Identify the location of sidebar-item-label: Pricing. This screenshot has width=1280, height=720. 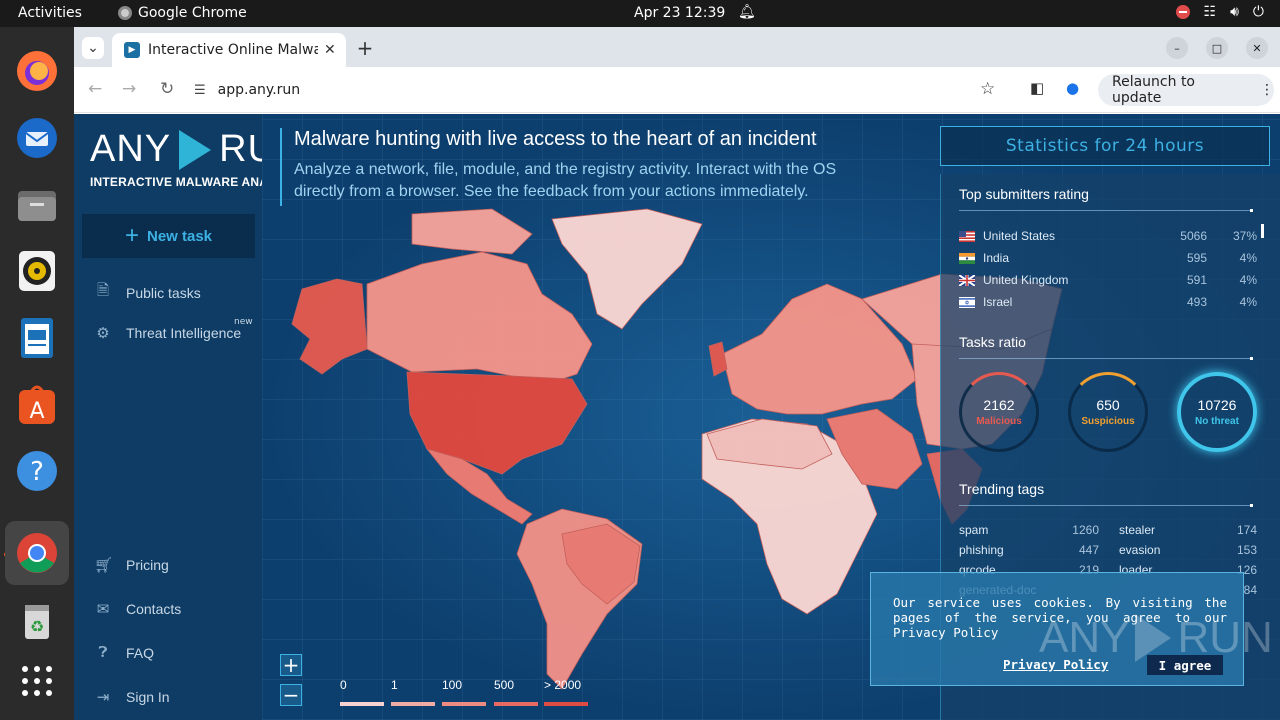
(147, 565).